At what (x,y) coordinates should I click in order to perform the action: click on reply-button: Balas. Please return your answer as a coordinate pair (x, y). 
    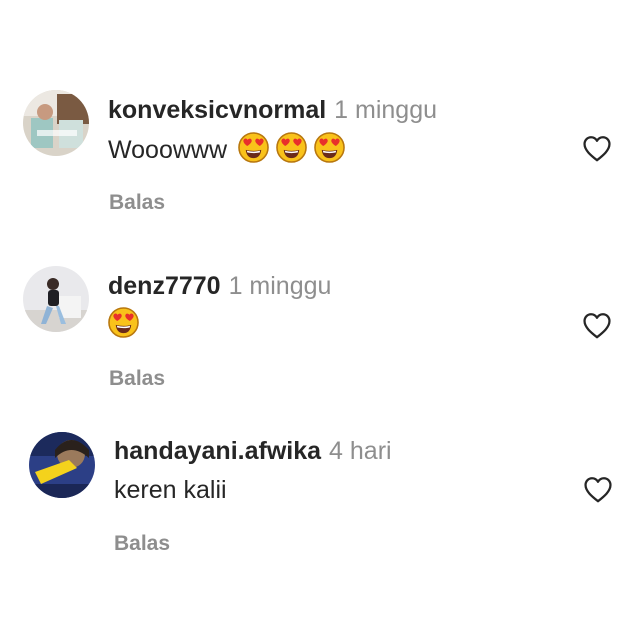
    Looking at the image, I should click on (142, 544).